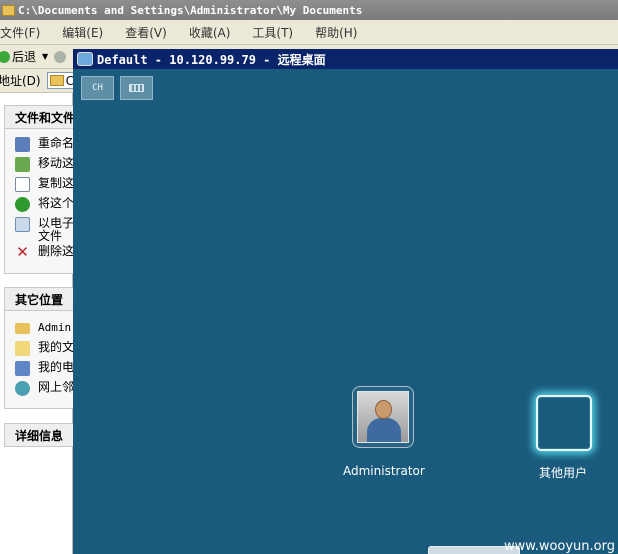 This screenshot has width=618, height=554. I want to click on chevron-down-icon: ▼, so click(45, 56).